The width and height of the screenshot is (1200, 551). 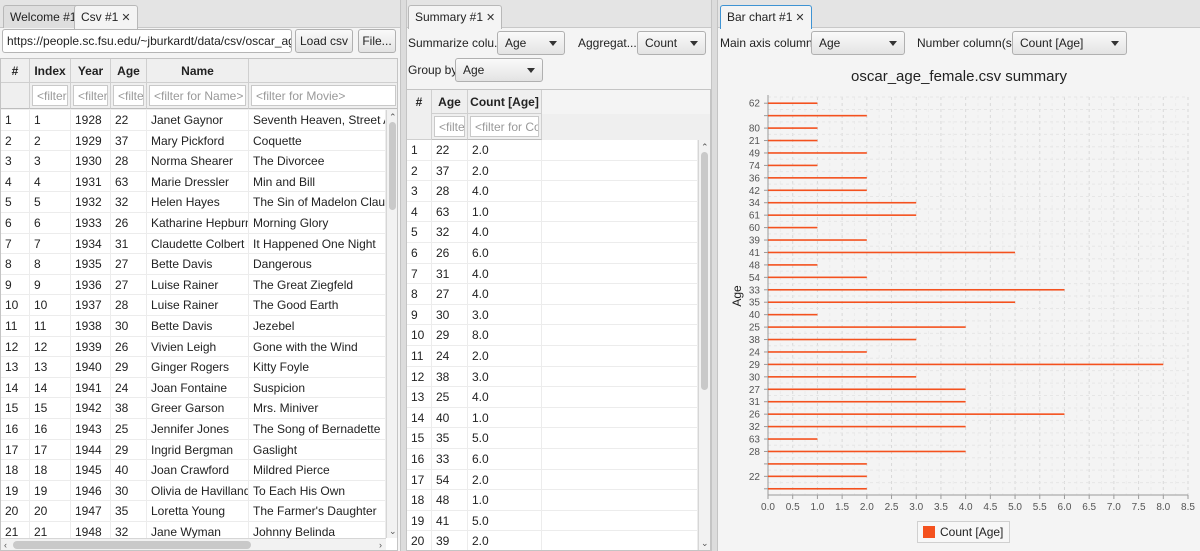 I want to click on column-header-age: Age, so click(x=129, y=71).